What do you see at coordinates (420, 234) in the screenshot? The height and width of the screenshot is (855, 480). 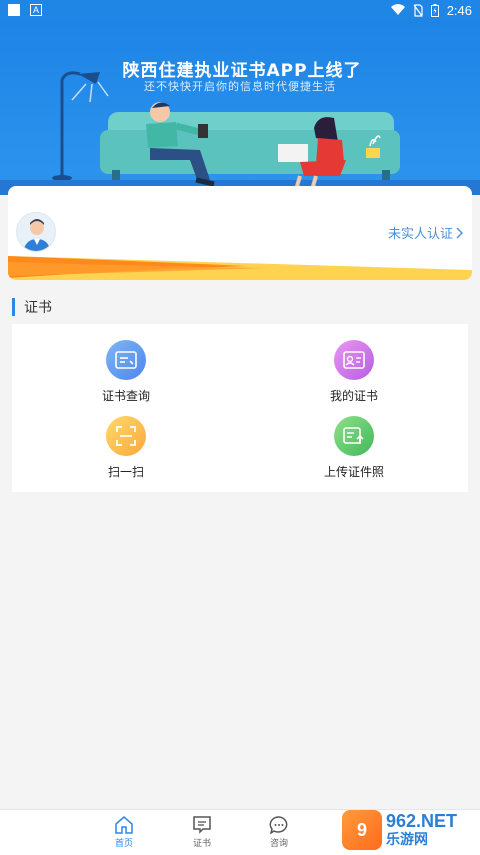 I see `auth-status-label: 未实人认证` at bounding box center [420, 234].